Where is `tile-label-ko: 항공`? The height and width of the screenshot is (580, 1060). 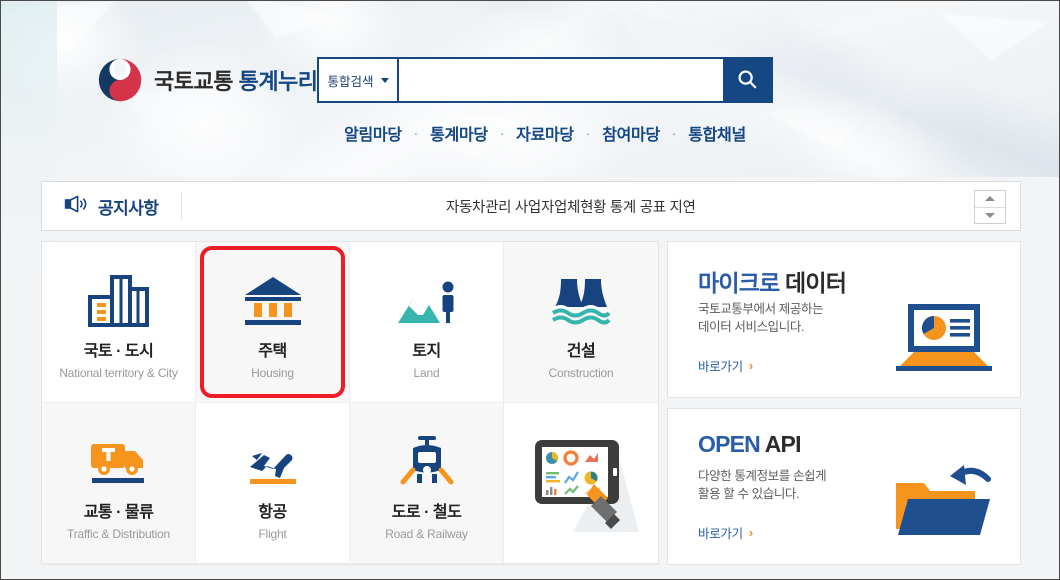 tile-label-ko: 항공 is located at coordinates (272, 512).